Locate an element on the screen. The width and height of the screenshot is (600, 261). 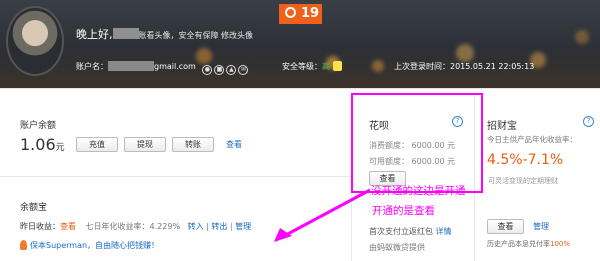
zhaocaibao-title: 招财宝 is located at coordinates (502, 126).